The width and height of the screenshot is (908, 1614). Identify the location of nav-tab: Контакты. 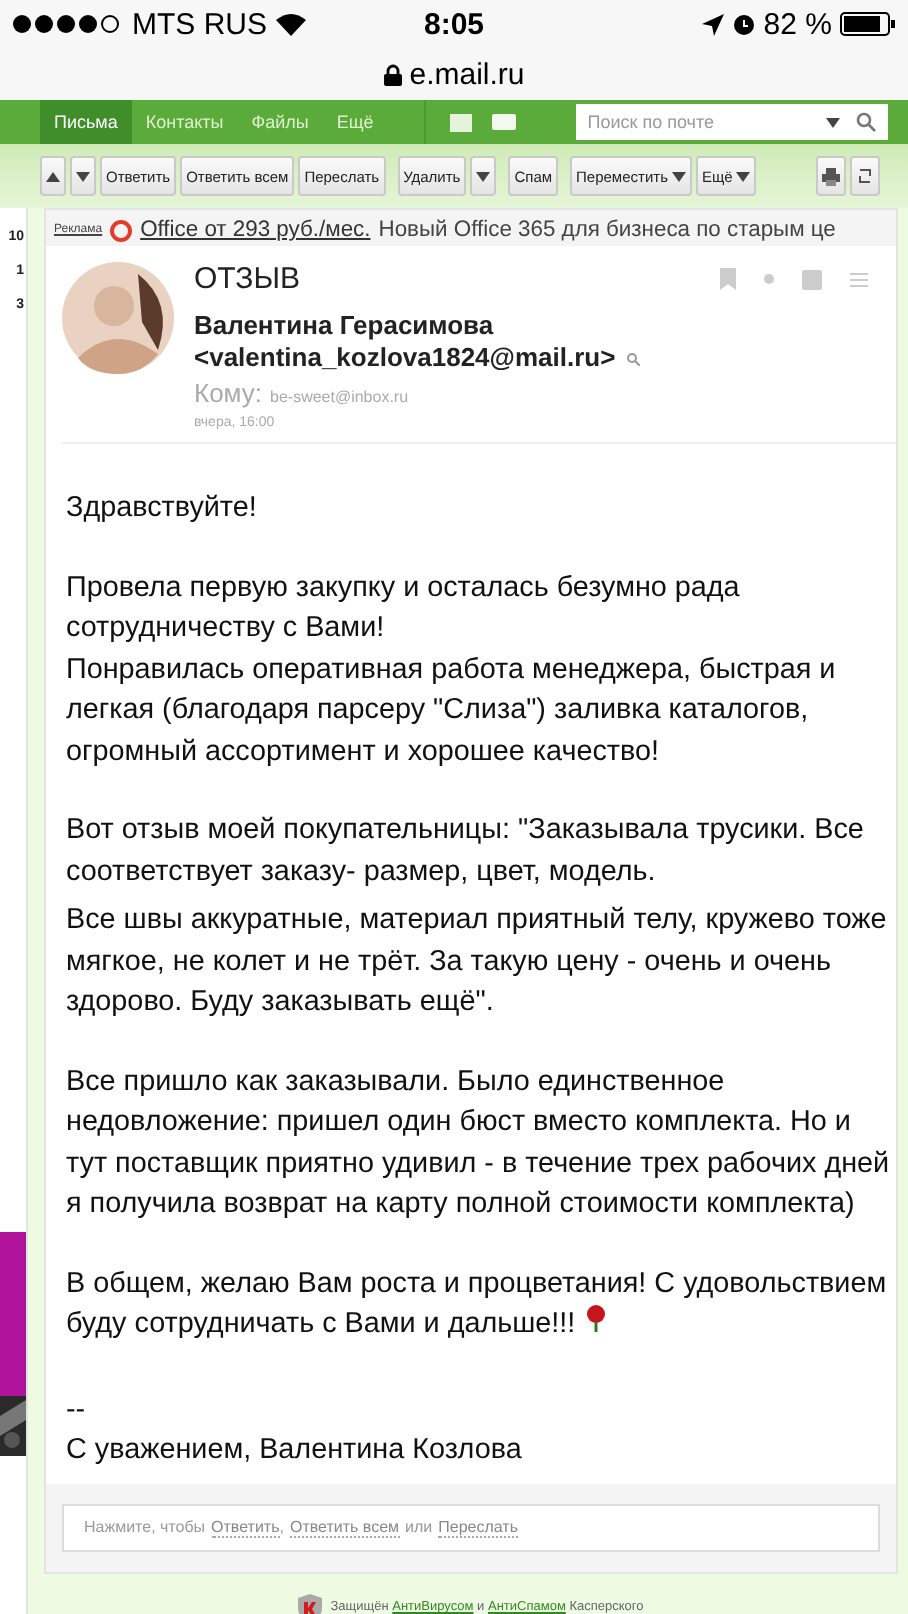
(184, 122).